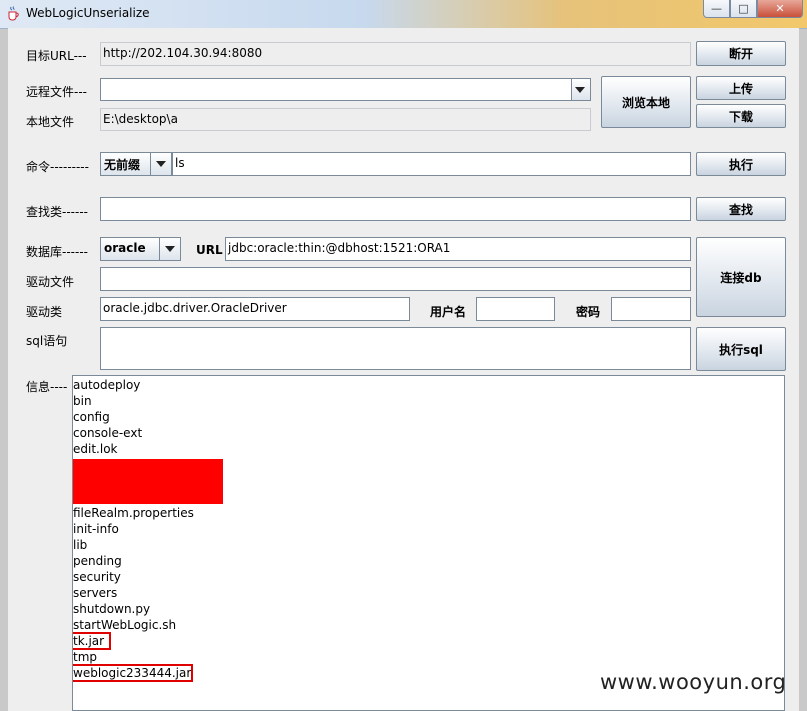 The height and width of the screenshot is (711, 807). What do you see at coordinates (588, 312) in the screenshot?
I see `password-label: 密码` at bounding box center [588, 312].